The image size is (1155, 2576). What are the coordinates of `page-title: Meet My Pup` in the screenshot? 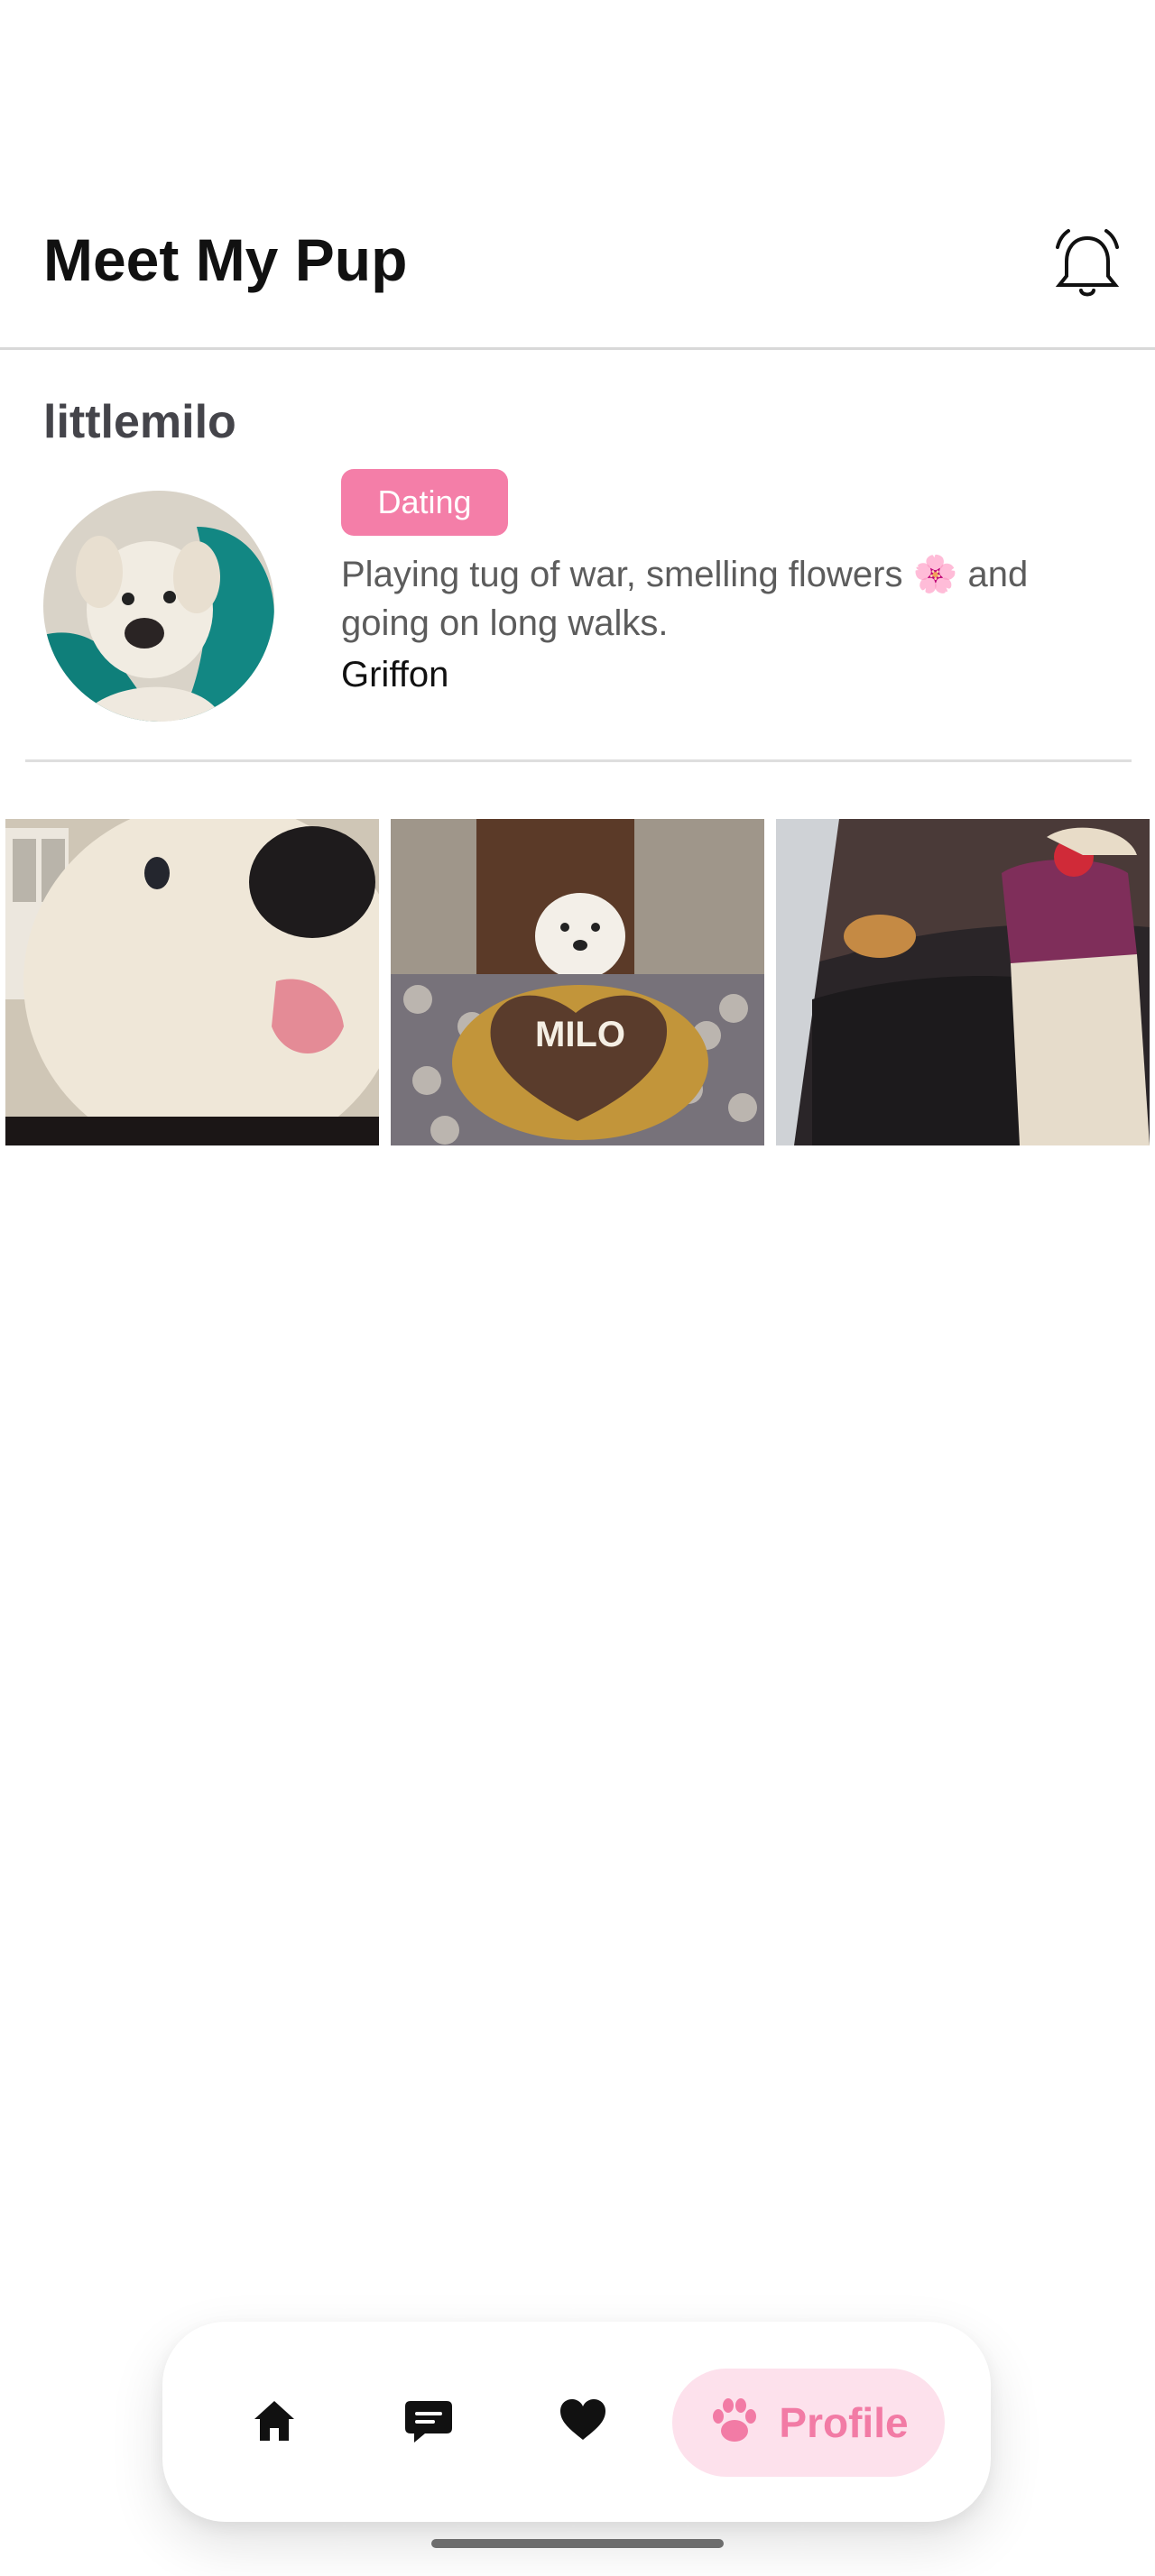 It's located at (225, 259).